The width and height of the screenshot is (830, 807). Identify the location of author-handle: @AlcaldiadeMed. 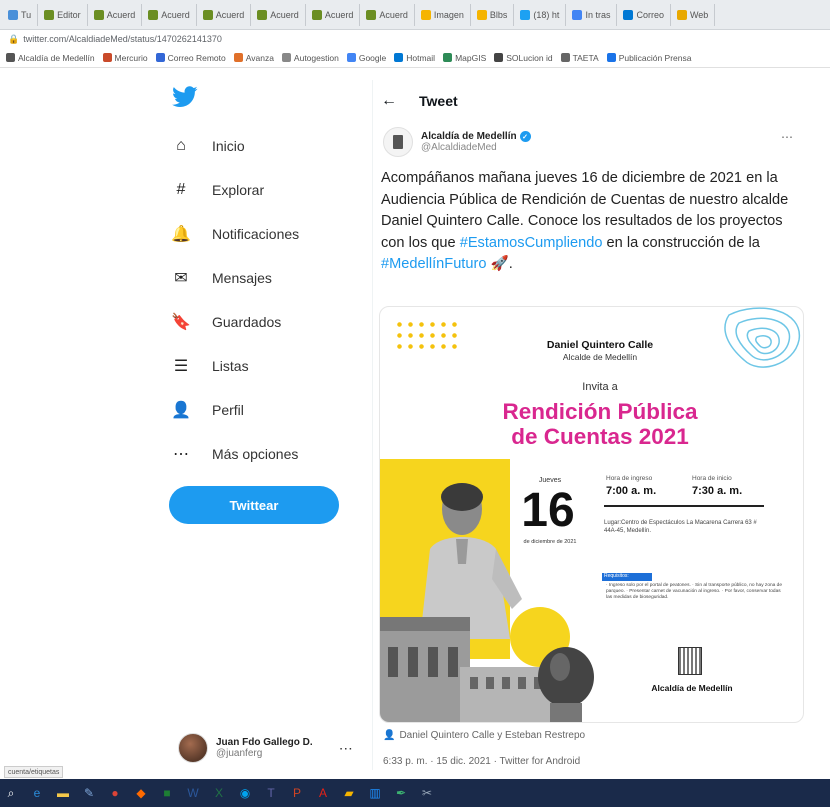
(476, 147).